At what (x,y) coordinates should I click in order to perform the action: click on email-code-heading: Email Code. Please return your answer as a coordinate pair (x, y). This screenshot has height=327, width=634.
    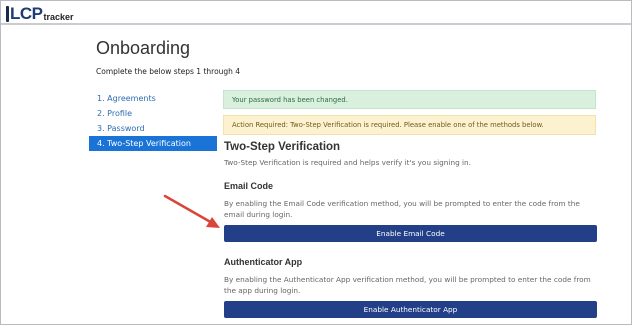
    Looking at the image, I should click on (249, 186).